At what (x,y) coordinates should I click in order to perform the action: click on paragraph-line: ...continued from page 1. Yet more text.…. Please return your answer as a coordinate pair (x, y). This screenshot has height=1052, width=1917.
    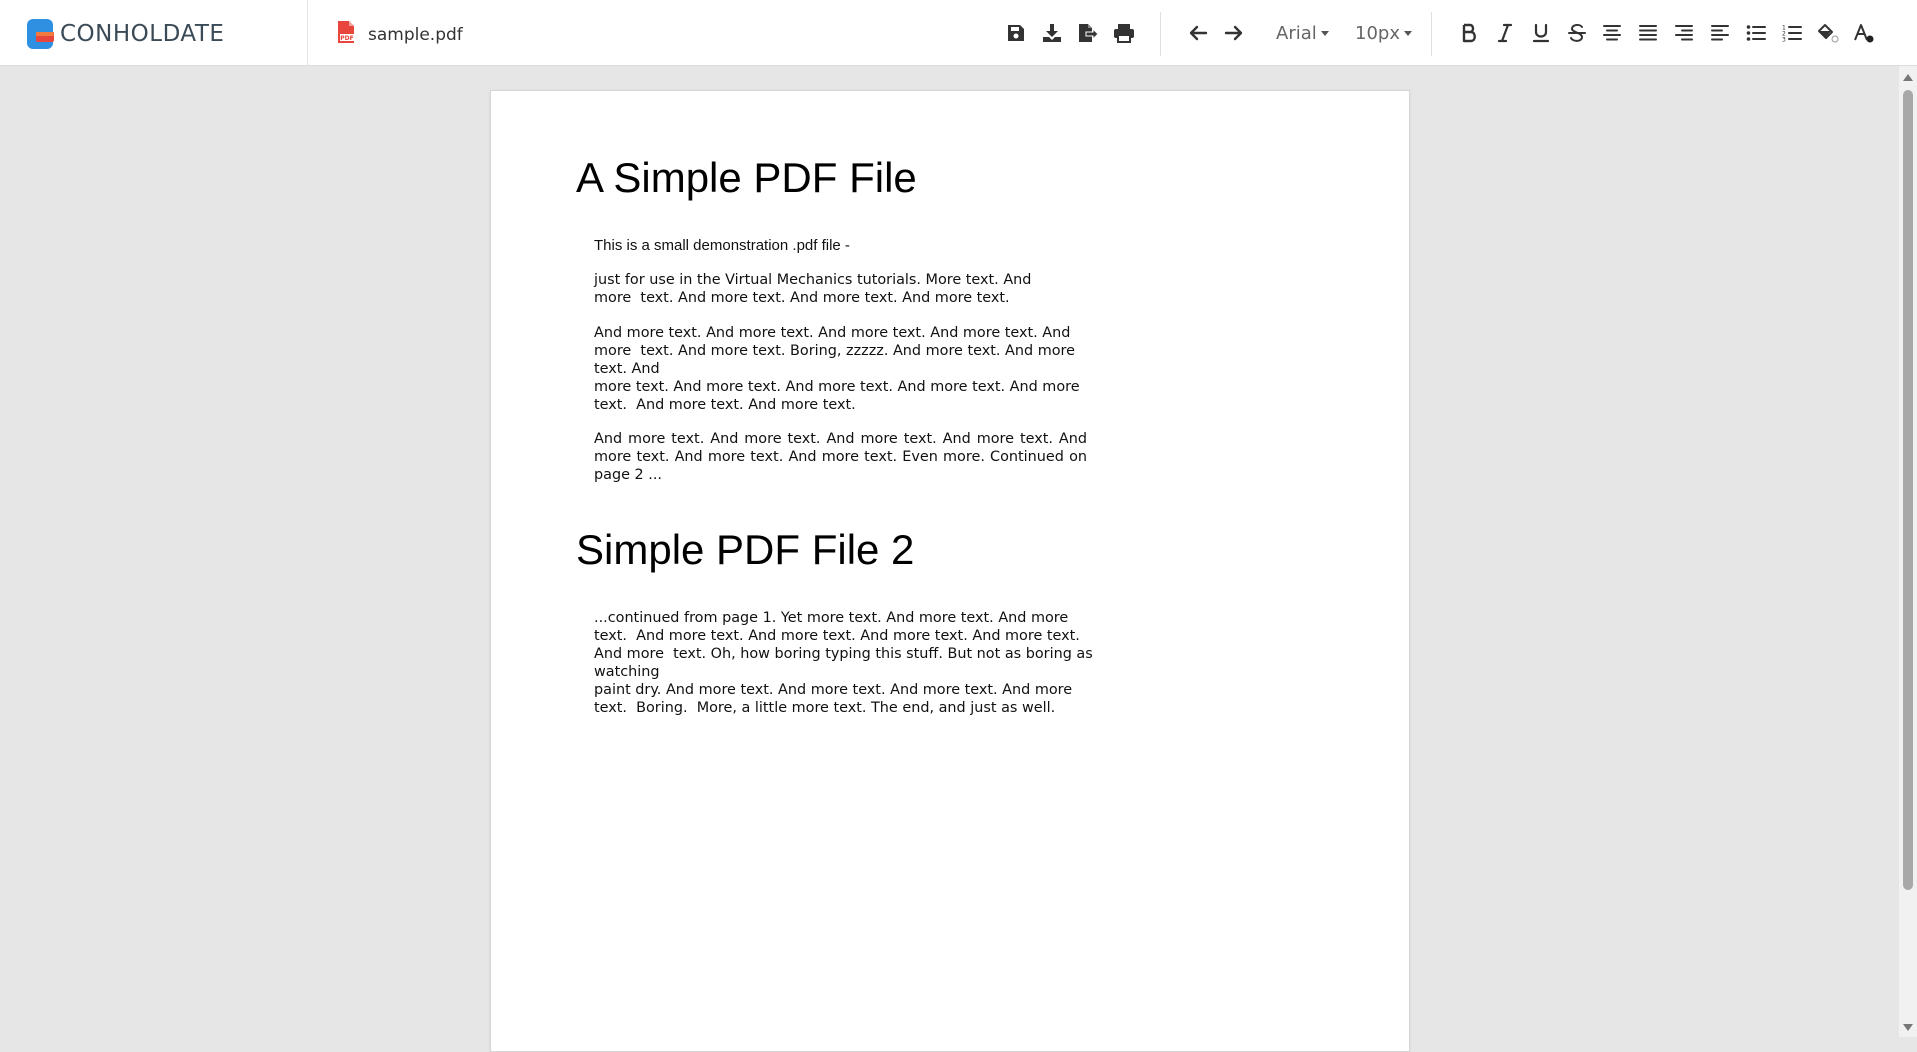
    Looking at the image, I should click on (831, 618).